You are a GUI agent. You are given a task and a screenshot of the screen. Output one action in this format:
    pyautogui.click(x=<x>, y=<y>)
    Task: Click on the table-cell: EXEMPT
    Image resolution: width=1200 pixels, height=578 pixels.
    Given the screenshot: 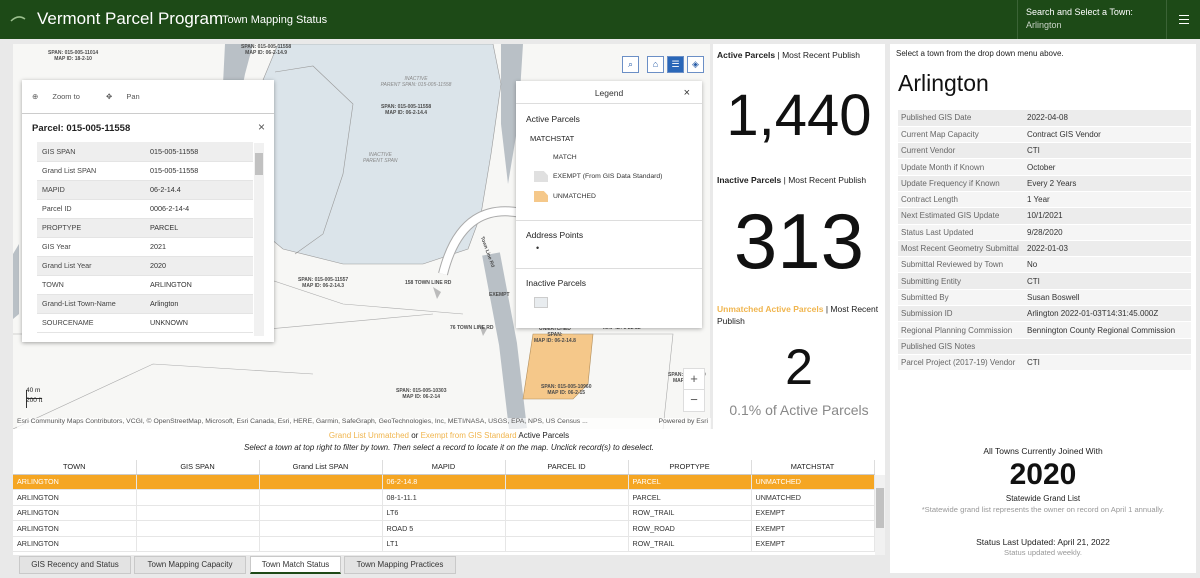 What is the action you would take?
    pyautogui.click(x=813, y=528)
    